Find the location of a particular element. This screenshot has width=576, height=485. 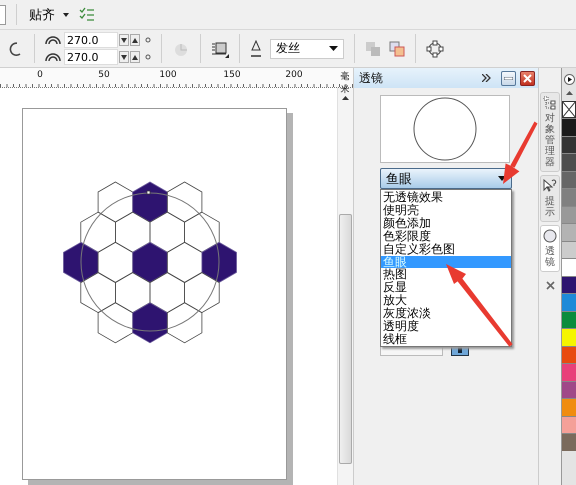

lens-option: 色彩限度 is located at coordinates (446, 236).